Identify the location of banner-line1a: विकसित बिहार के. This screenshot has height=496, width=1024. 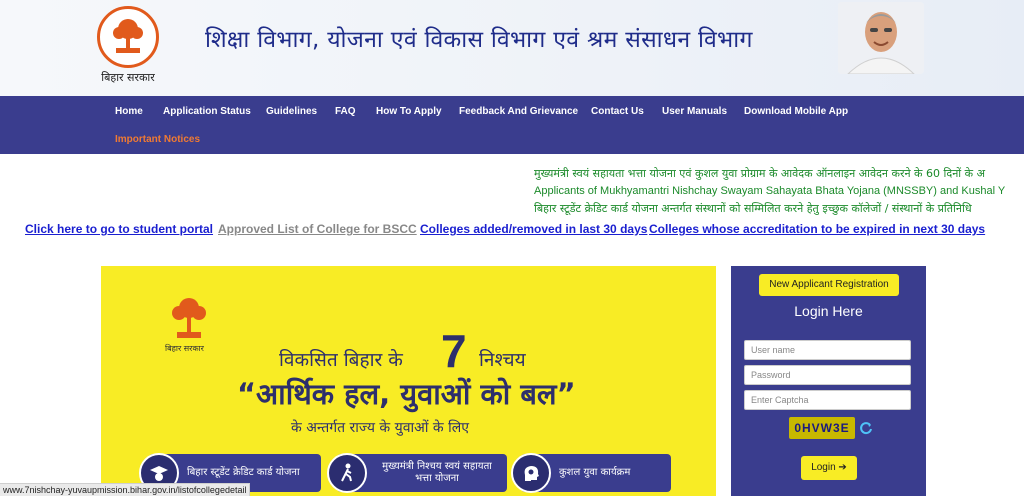
(341, 360).